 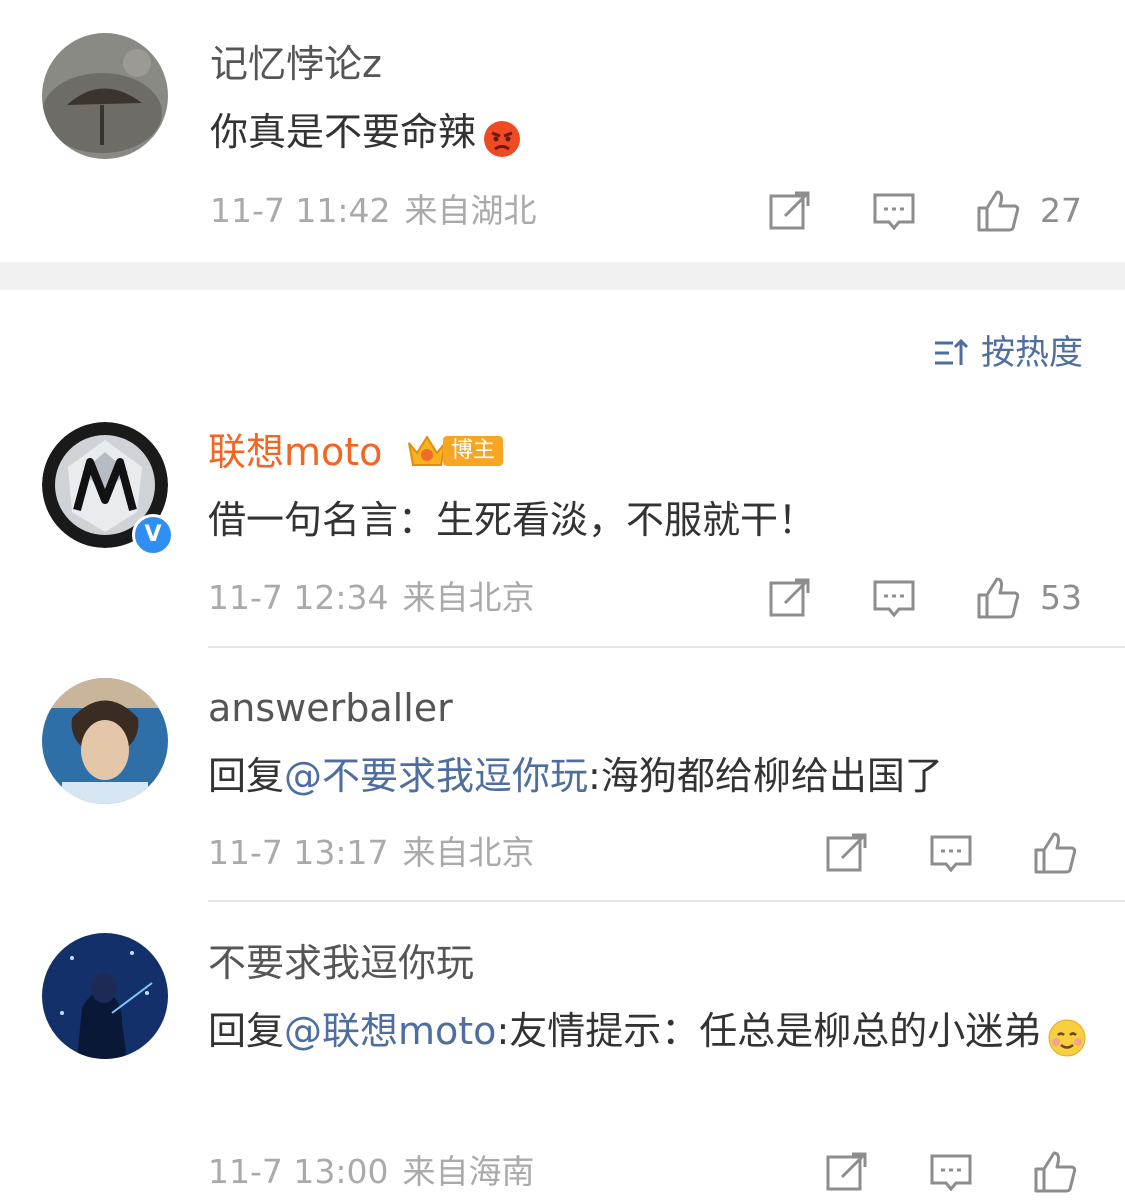 What do you see at coordinates (341, 963) in the screenshot?
I see `username: 不要求我逗你玩` at bounding box center [341, 963].